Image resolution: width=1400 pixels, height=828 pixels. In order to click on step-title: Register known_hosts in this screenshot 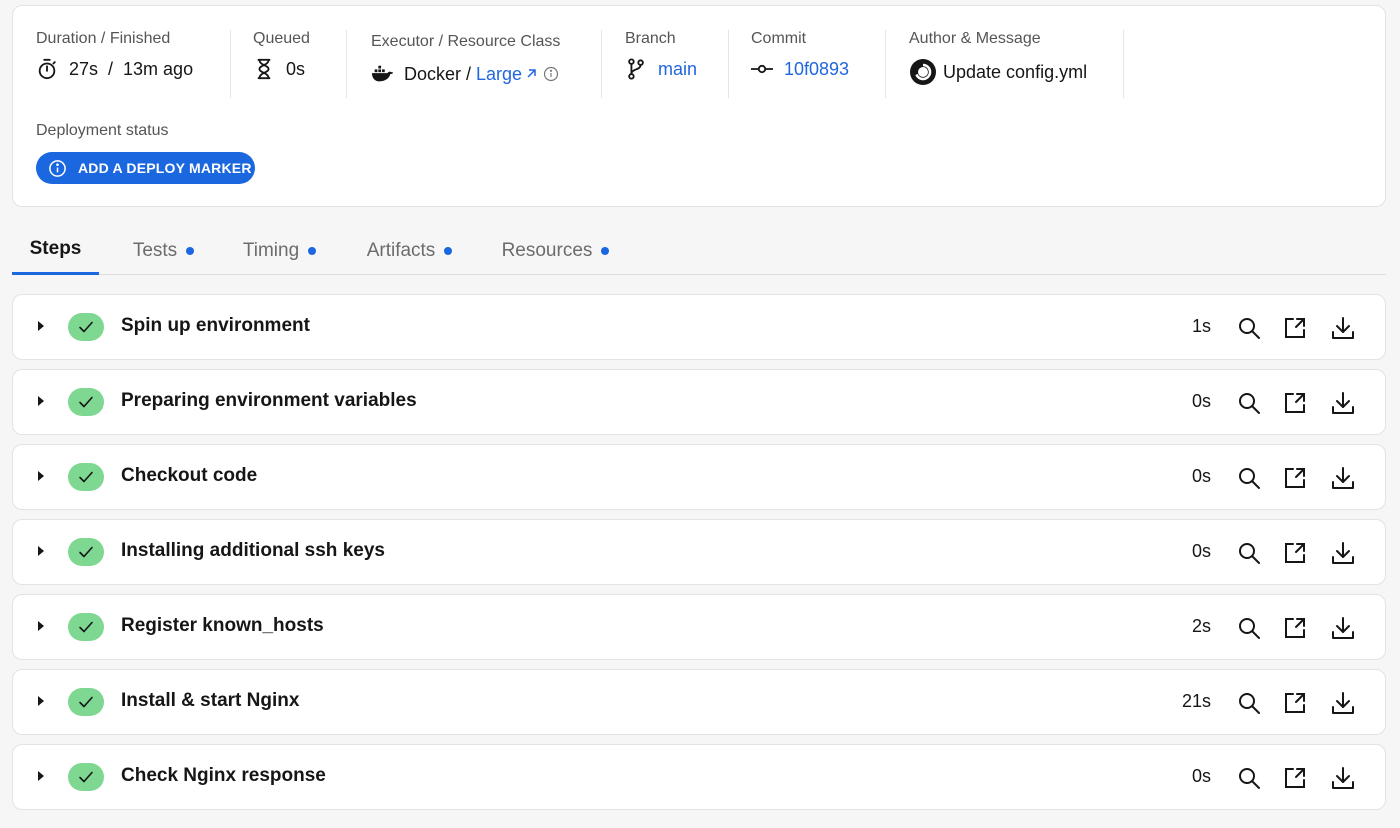, I will do `click(222, 626)`.